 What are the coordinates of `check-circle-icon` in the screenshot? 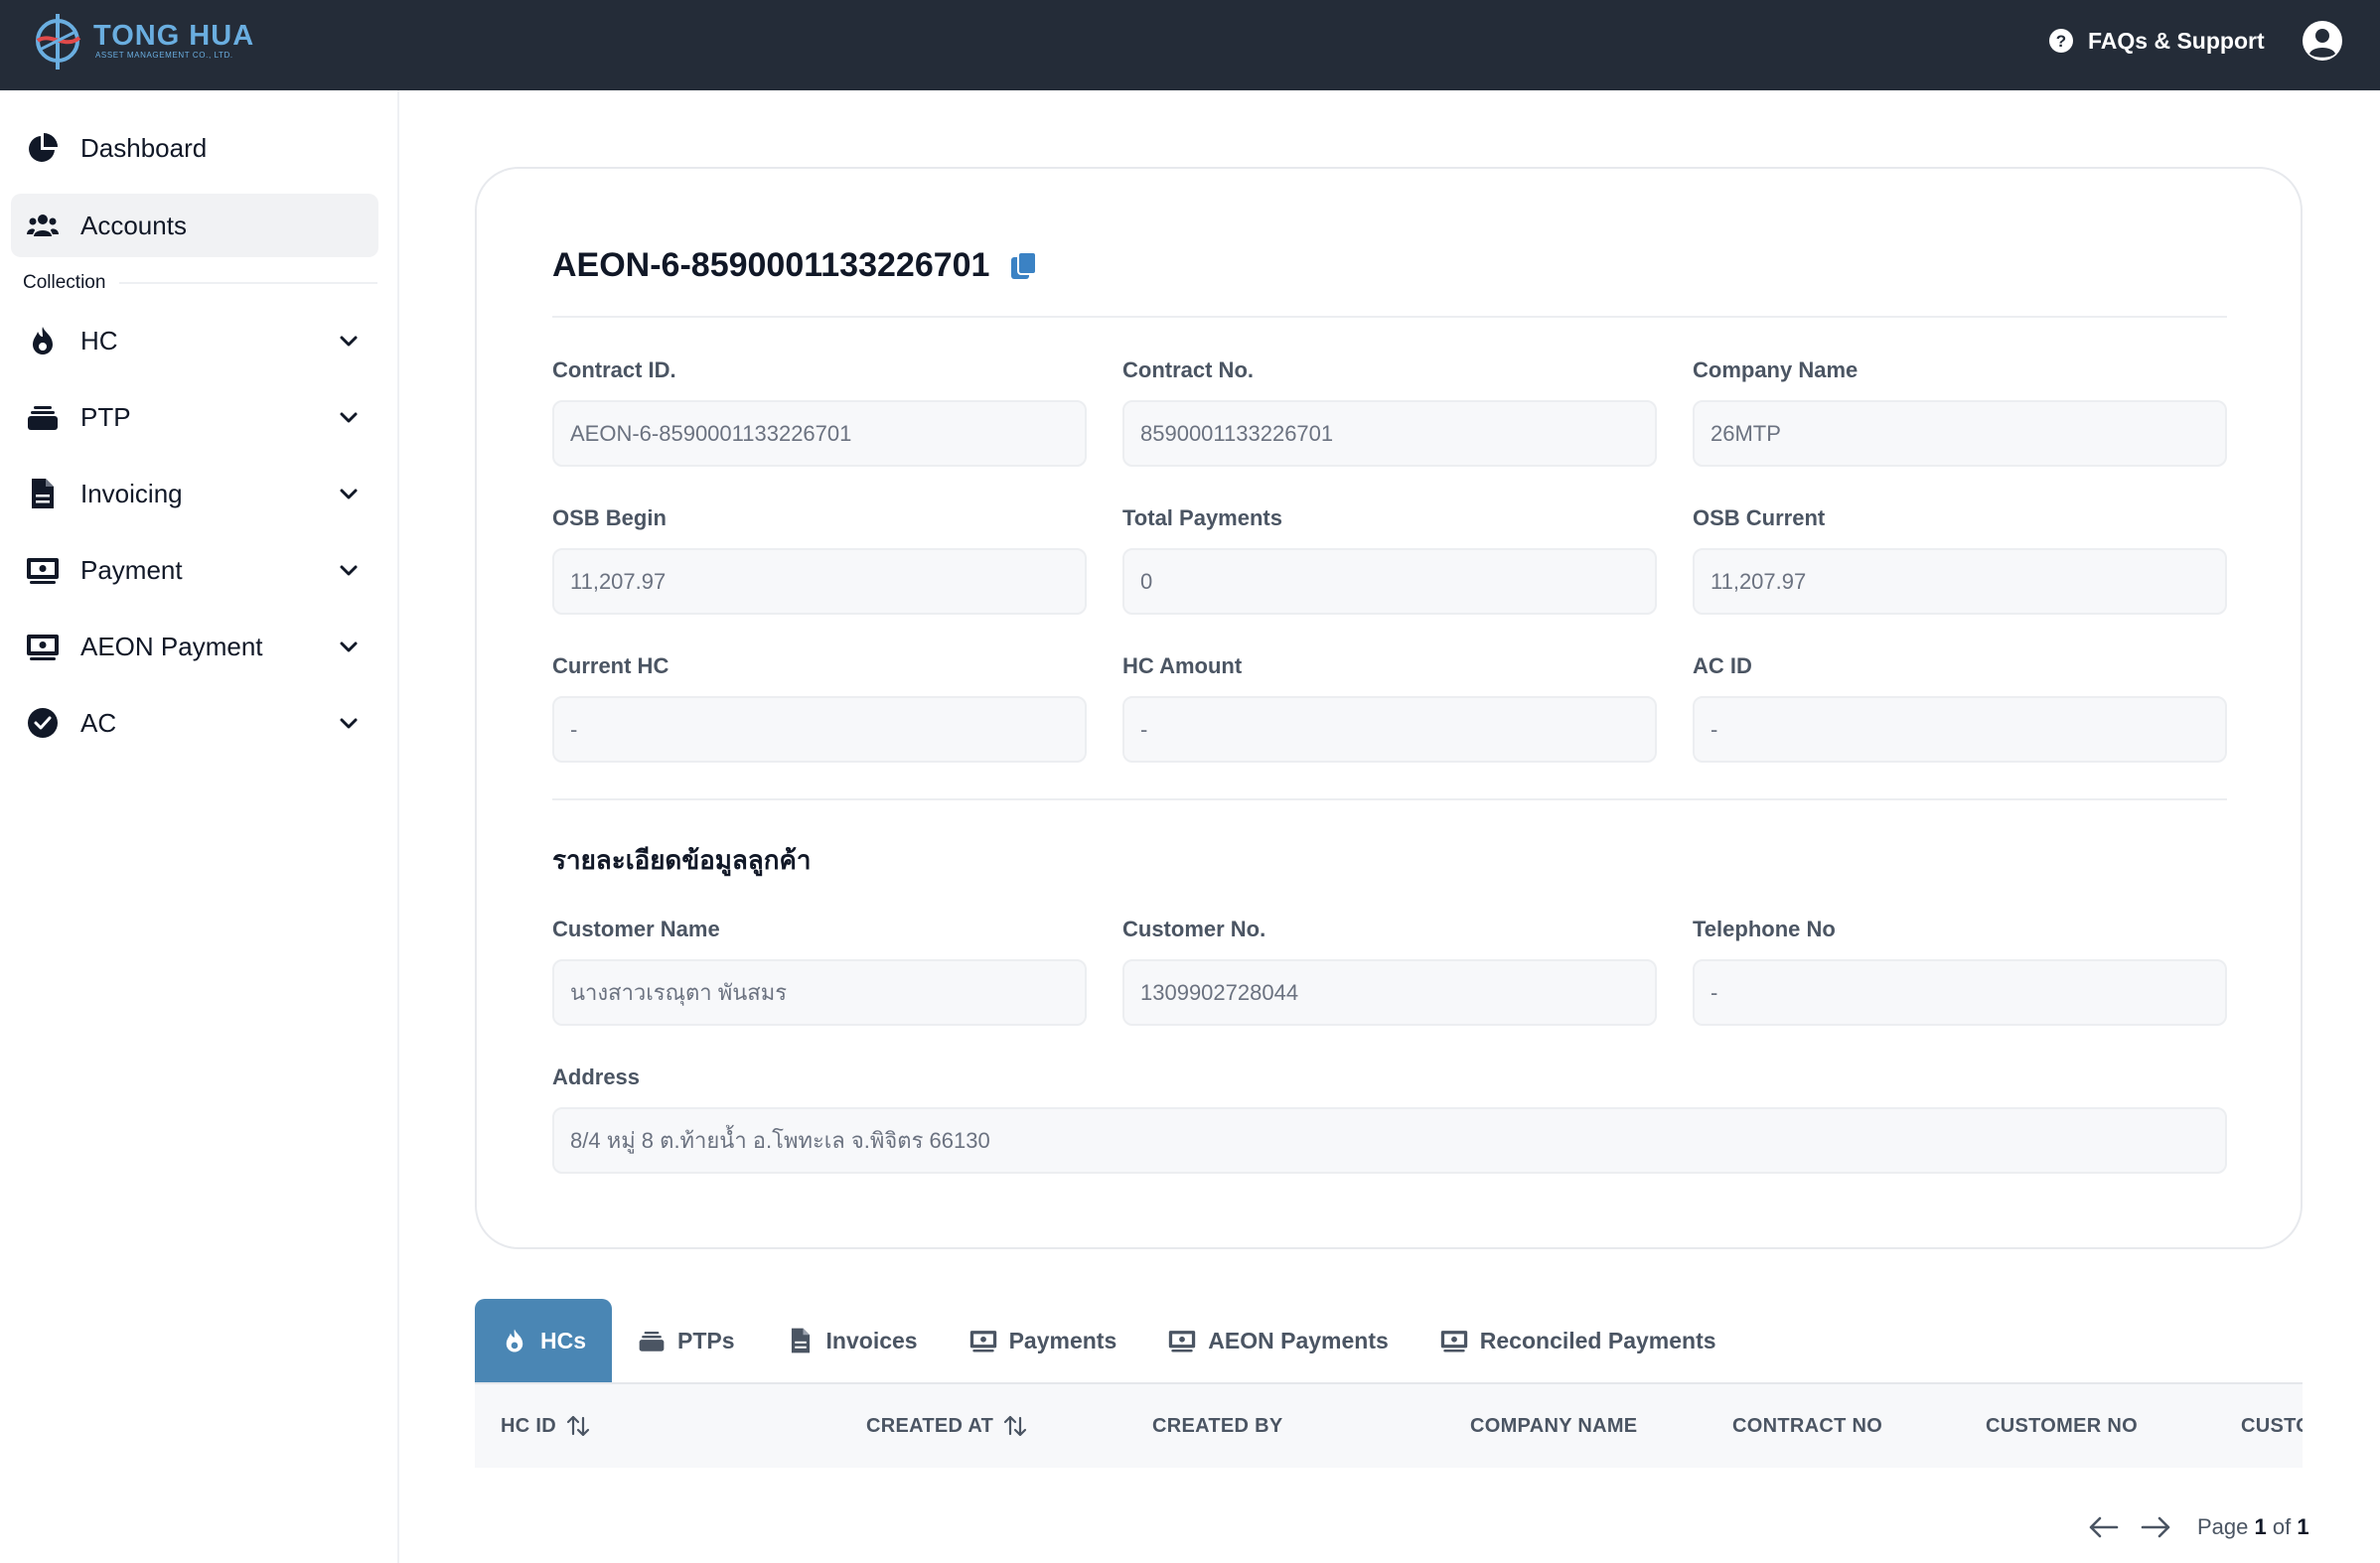 It's located at (43, 723).